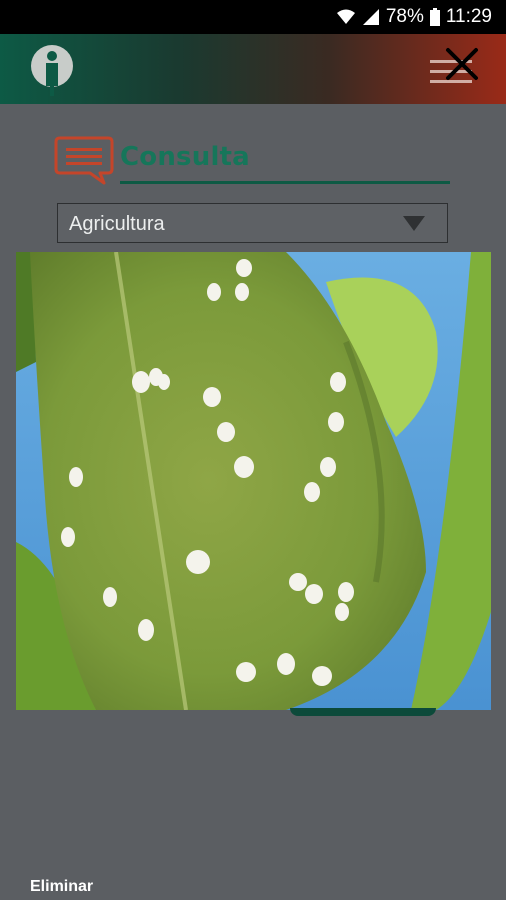  I want to click on signal-icon, so click(371, 17).